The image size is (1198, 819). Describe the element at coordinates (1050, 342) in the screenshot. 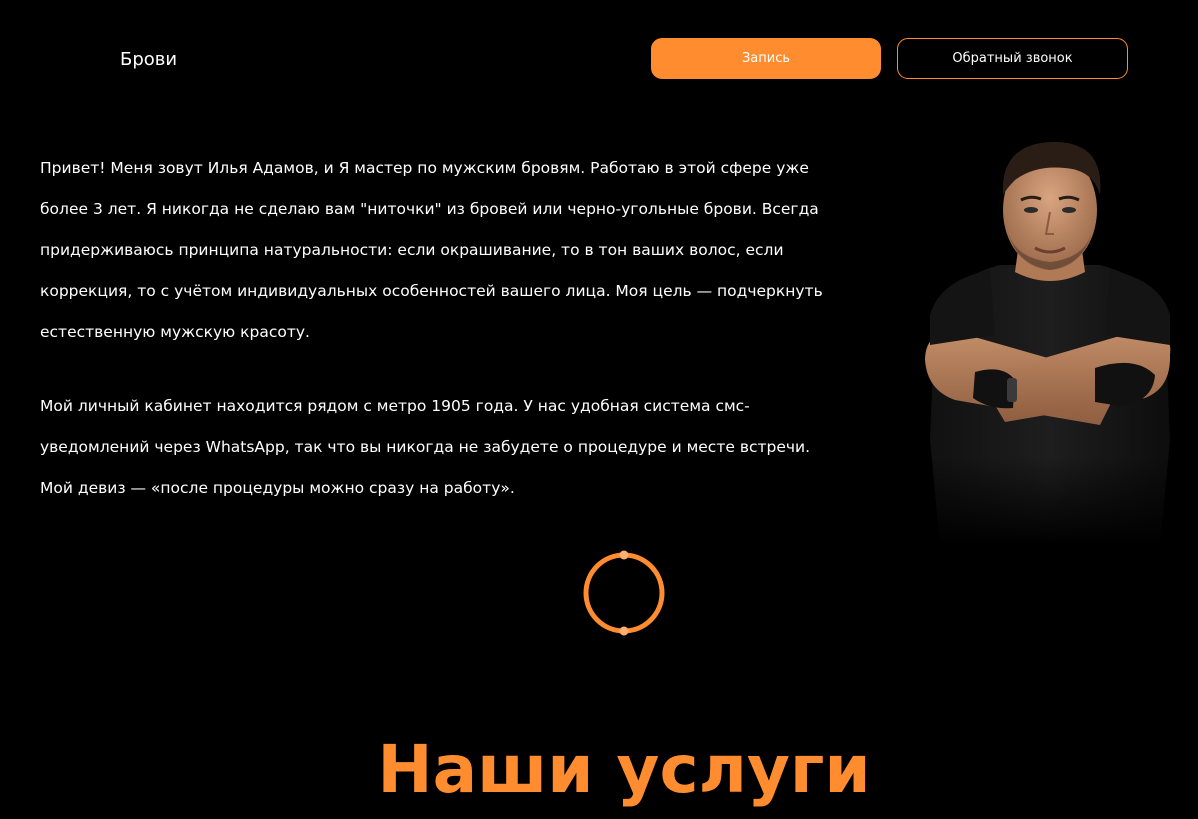

I see `master-portrait` at that location.